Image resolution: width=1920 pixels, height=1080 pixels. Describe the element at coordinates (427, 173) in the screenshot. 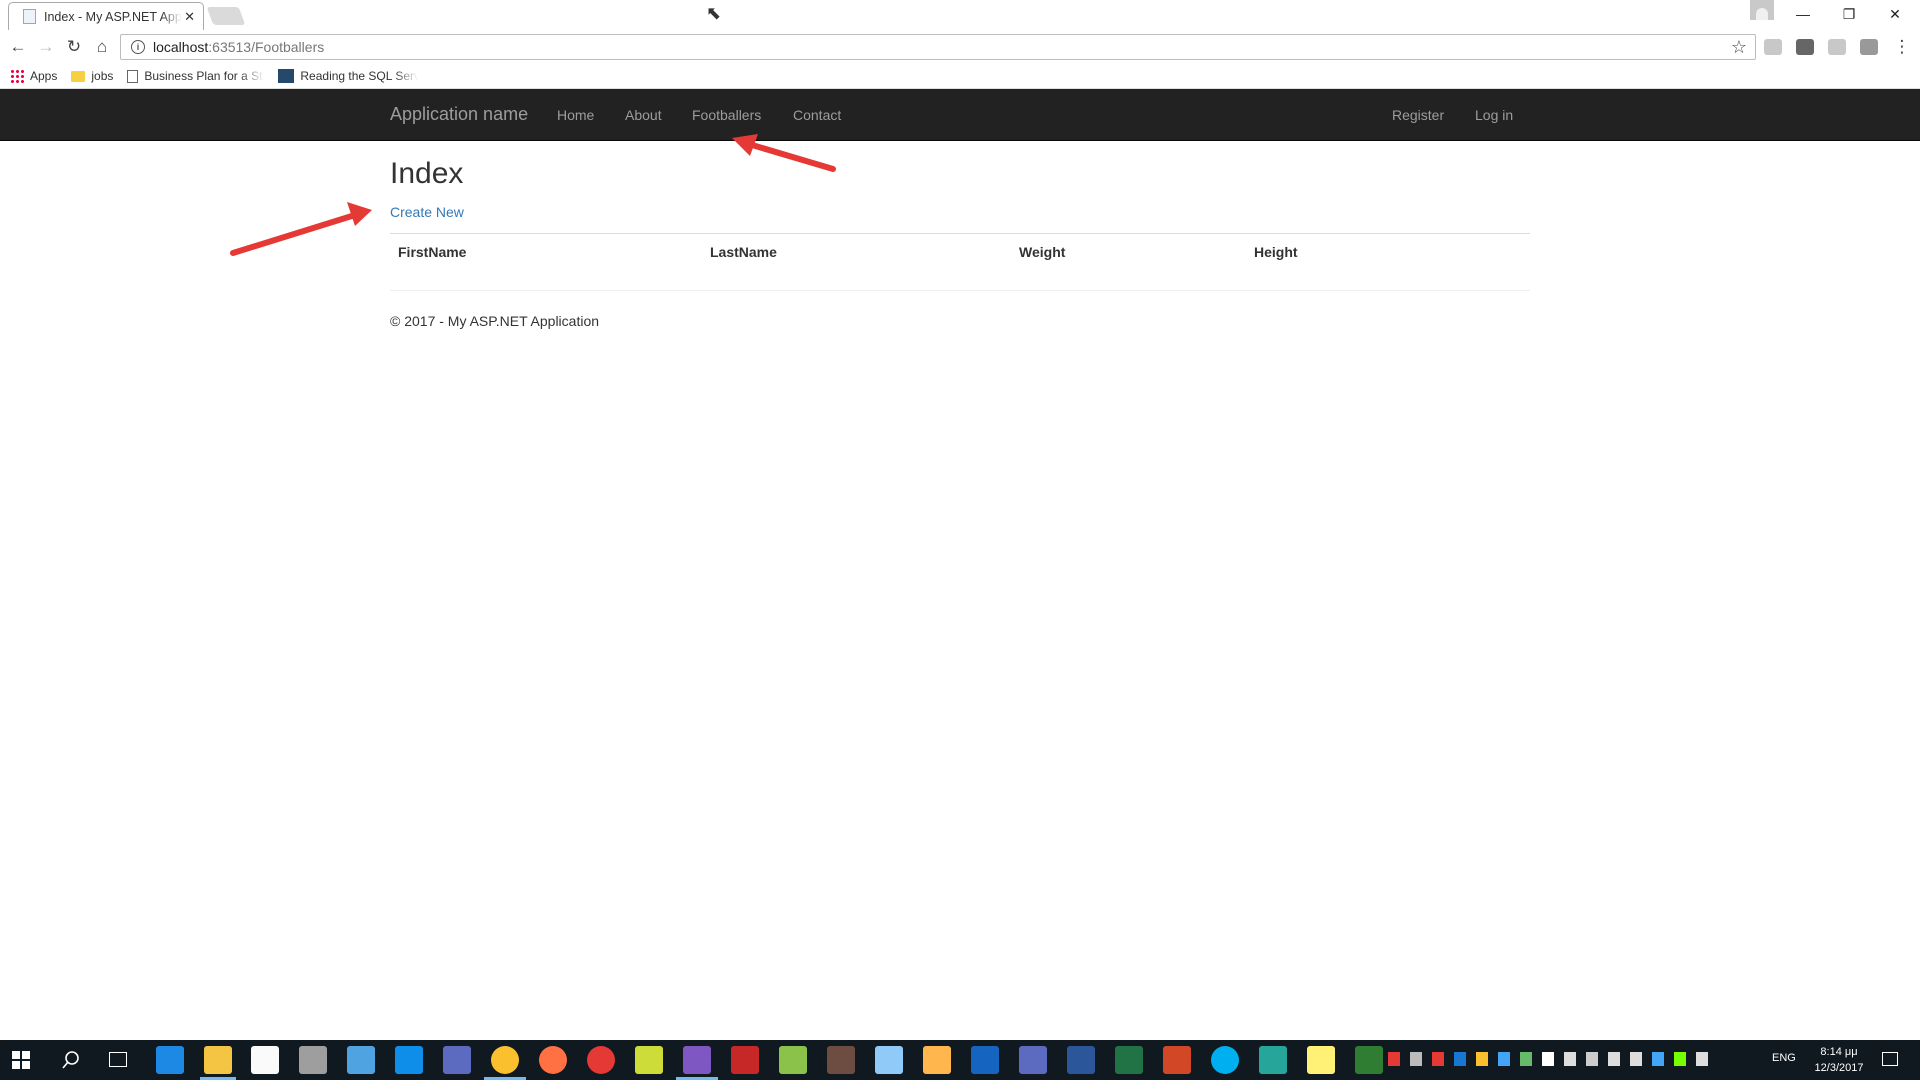

I see `page-title: Index` at that location.